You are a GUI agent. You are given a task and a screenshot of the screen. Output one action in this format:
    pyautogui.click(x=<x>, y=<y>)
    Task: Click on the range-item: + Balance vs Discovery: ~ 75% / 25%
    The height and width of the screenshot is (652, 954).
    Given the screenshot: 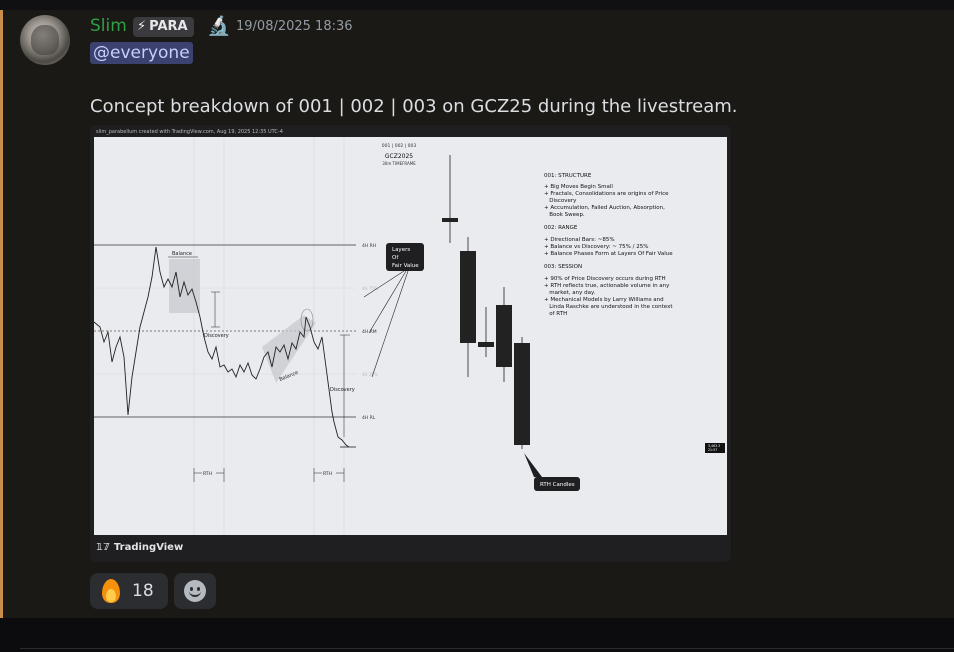 What is the action you would take?
    pyautogui.click(x=596, y=247)
    